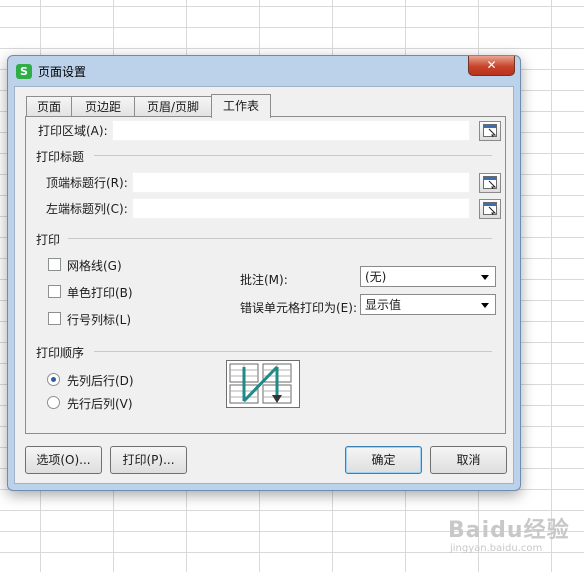 The width and height of the screenshot is (584, 572). What do you see at coordinates (291, 130) in the screenshot?
I see `print-area-input` at bounding box center [291, 130].